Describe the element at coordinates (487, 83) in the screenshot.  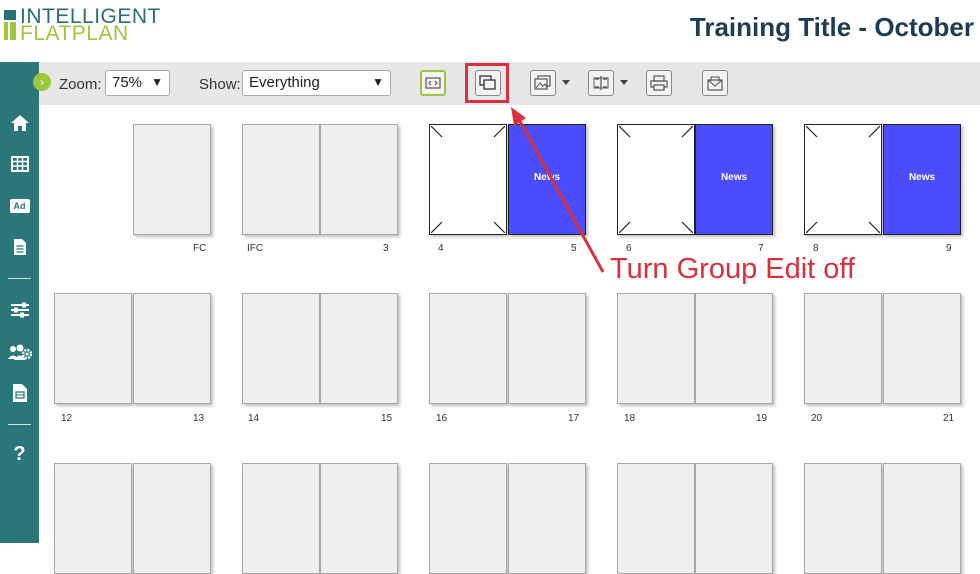
I see `group-edit-highlight-box` at that location.